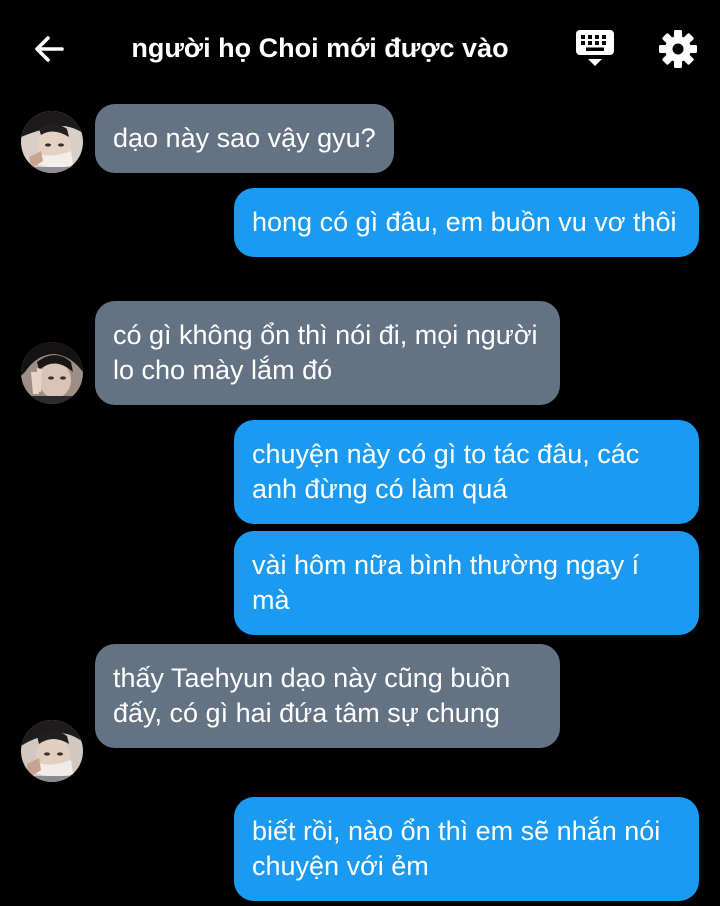 This screenshot has width=720, height=906. I want to click on chat-title: người họ Choi mới được vào, so click(320, 48).